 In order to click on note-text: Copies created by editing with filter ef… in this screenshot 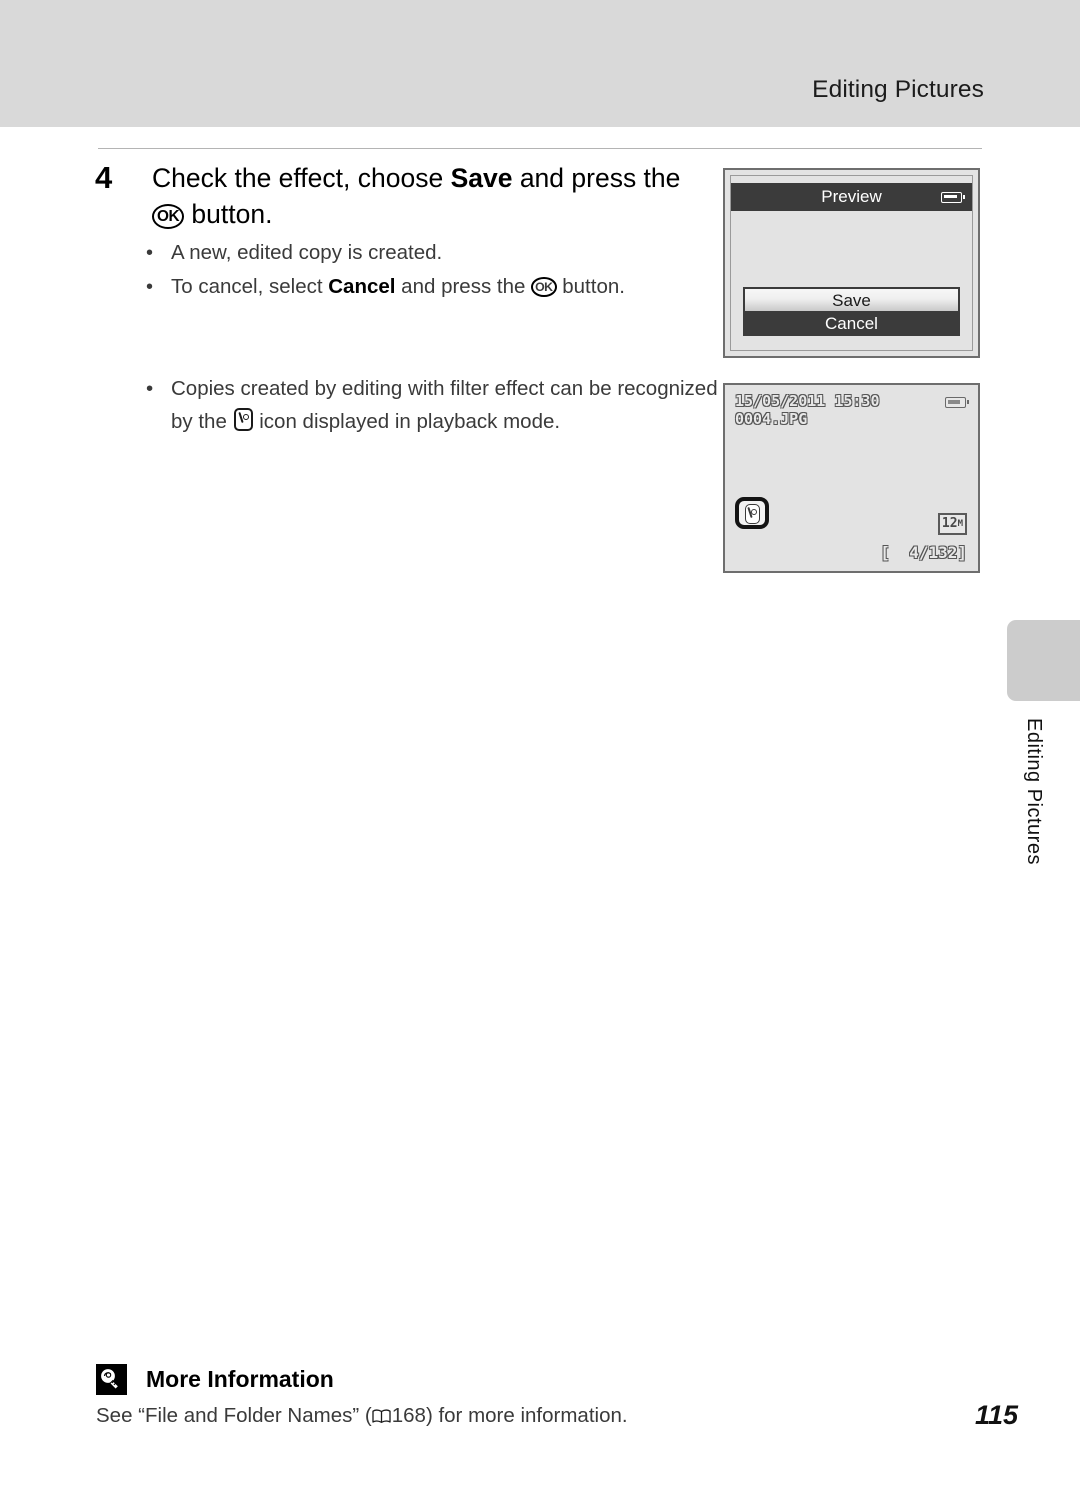, I will do `click(430, 405)`.